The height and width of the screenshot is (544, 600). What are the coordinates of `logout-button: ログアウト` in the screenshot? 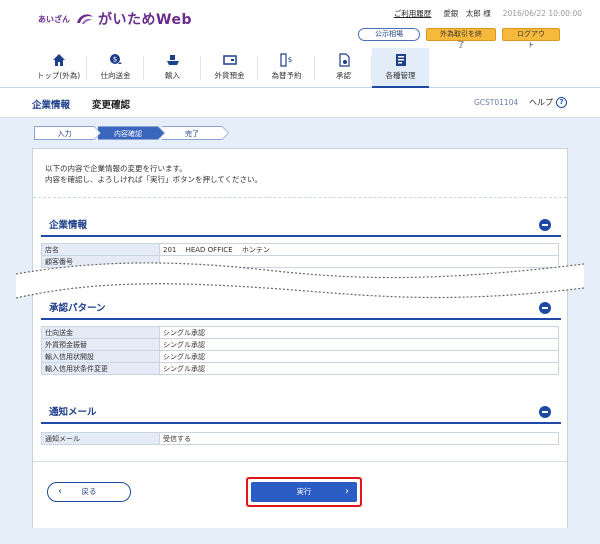 It's located at (531, 38).